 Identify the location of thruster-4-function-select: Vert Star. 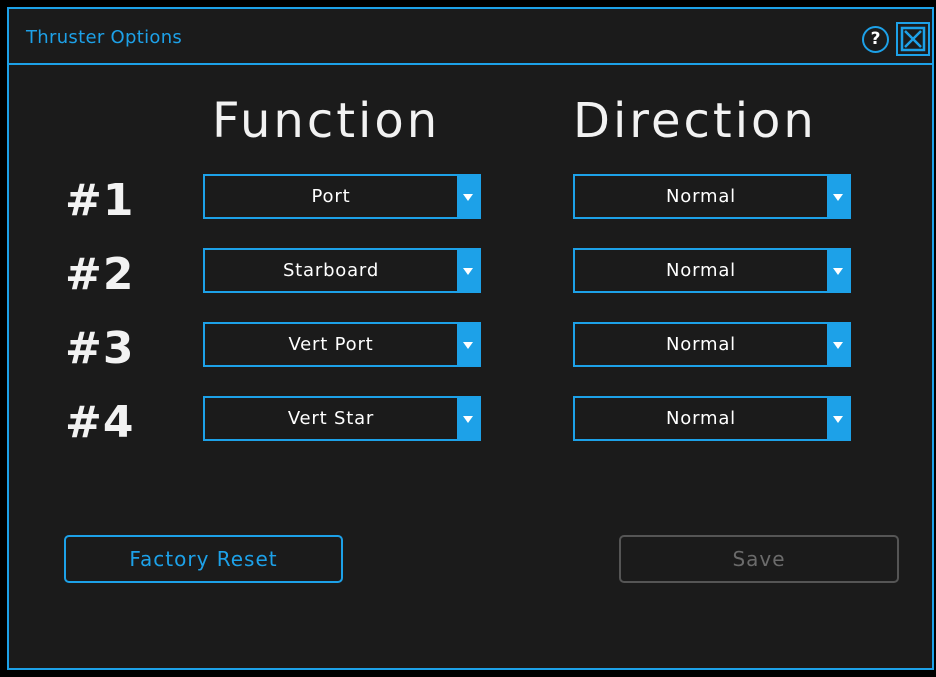
(342, 418).